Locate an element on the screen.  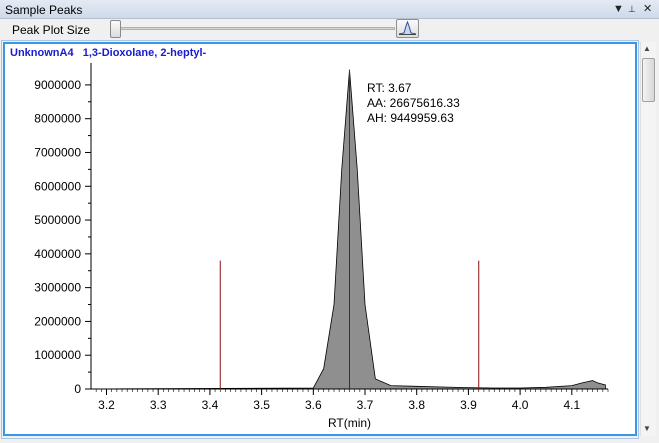
x-tick-label: 4.1 is located at coordinates (571, 405).